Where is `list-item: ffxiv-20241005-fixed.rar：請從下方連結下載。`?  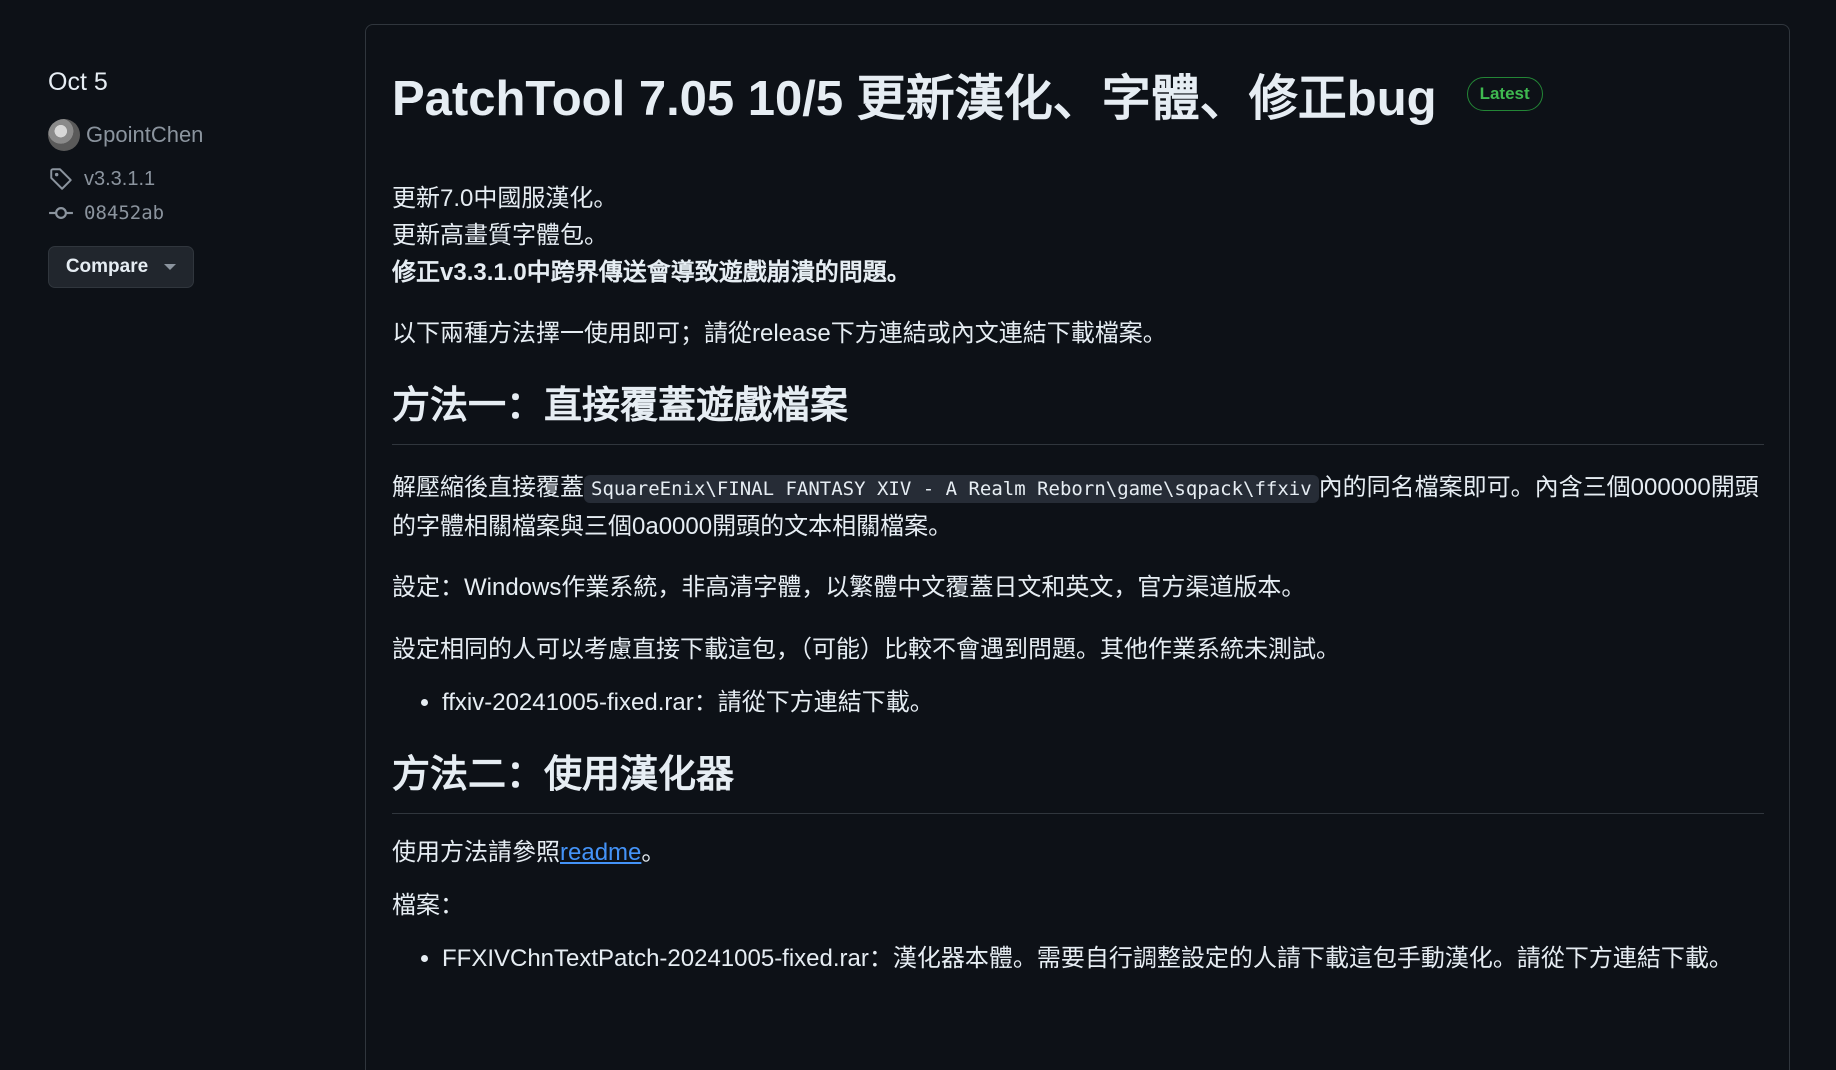
list-item: ffxiv-20241005-fixed.rar：請從下方連結下載。 is located at coordinates (1103, 702).